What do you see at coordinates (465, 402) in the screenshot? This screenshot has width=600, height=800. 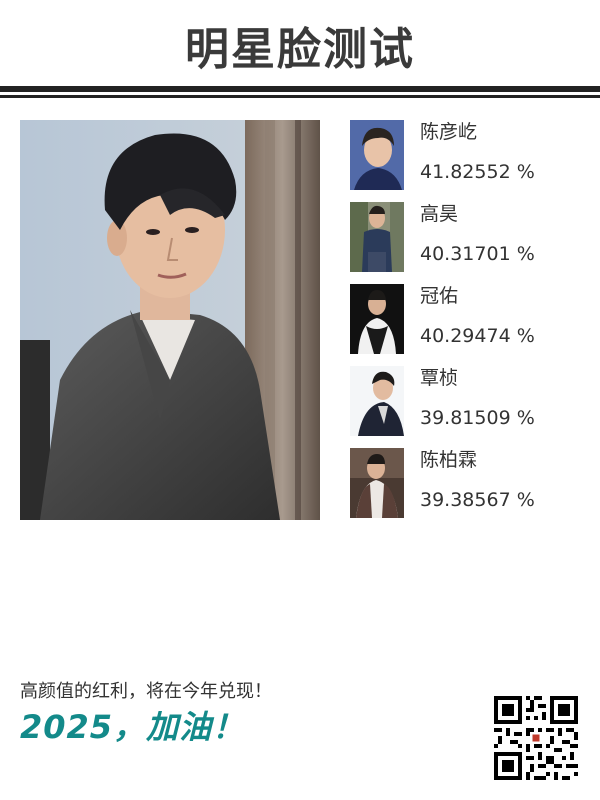 I see `list-item: 覃桢 39.81509 %` at bounding box center [465, 402].